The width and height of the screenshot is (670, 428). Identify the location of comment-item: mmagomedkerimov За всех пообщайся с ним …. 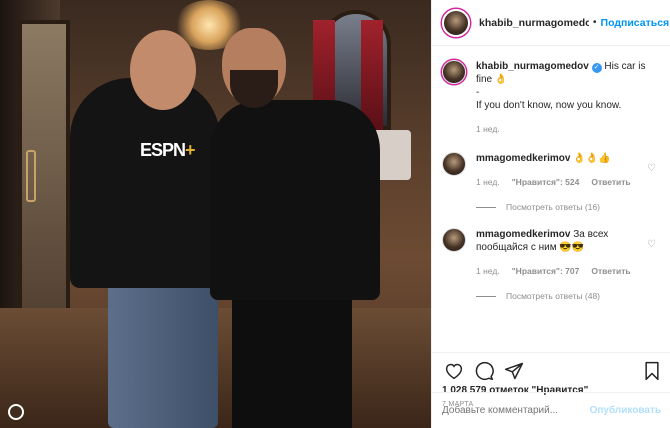
(551, 253).